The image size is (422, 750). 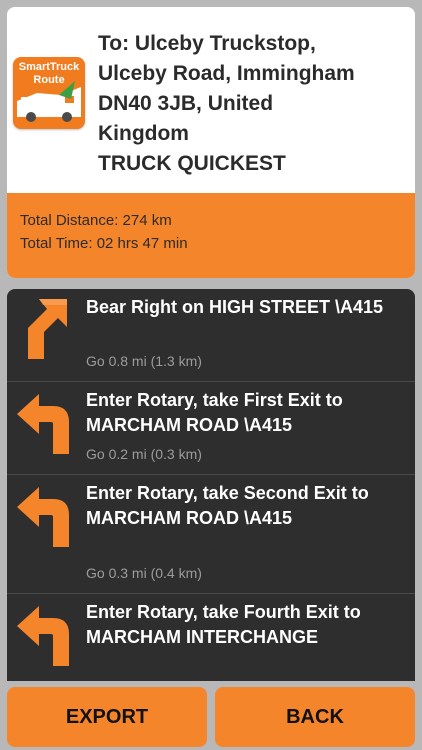 I want to click on route-mode: TRUCK QUICKEST, so click(x=192, y=163).